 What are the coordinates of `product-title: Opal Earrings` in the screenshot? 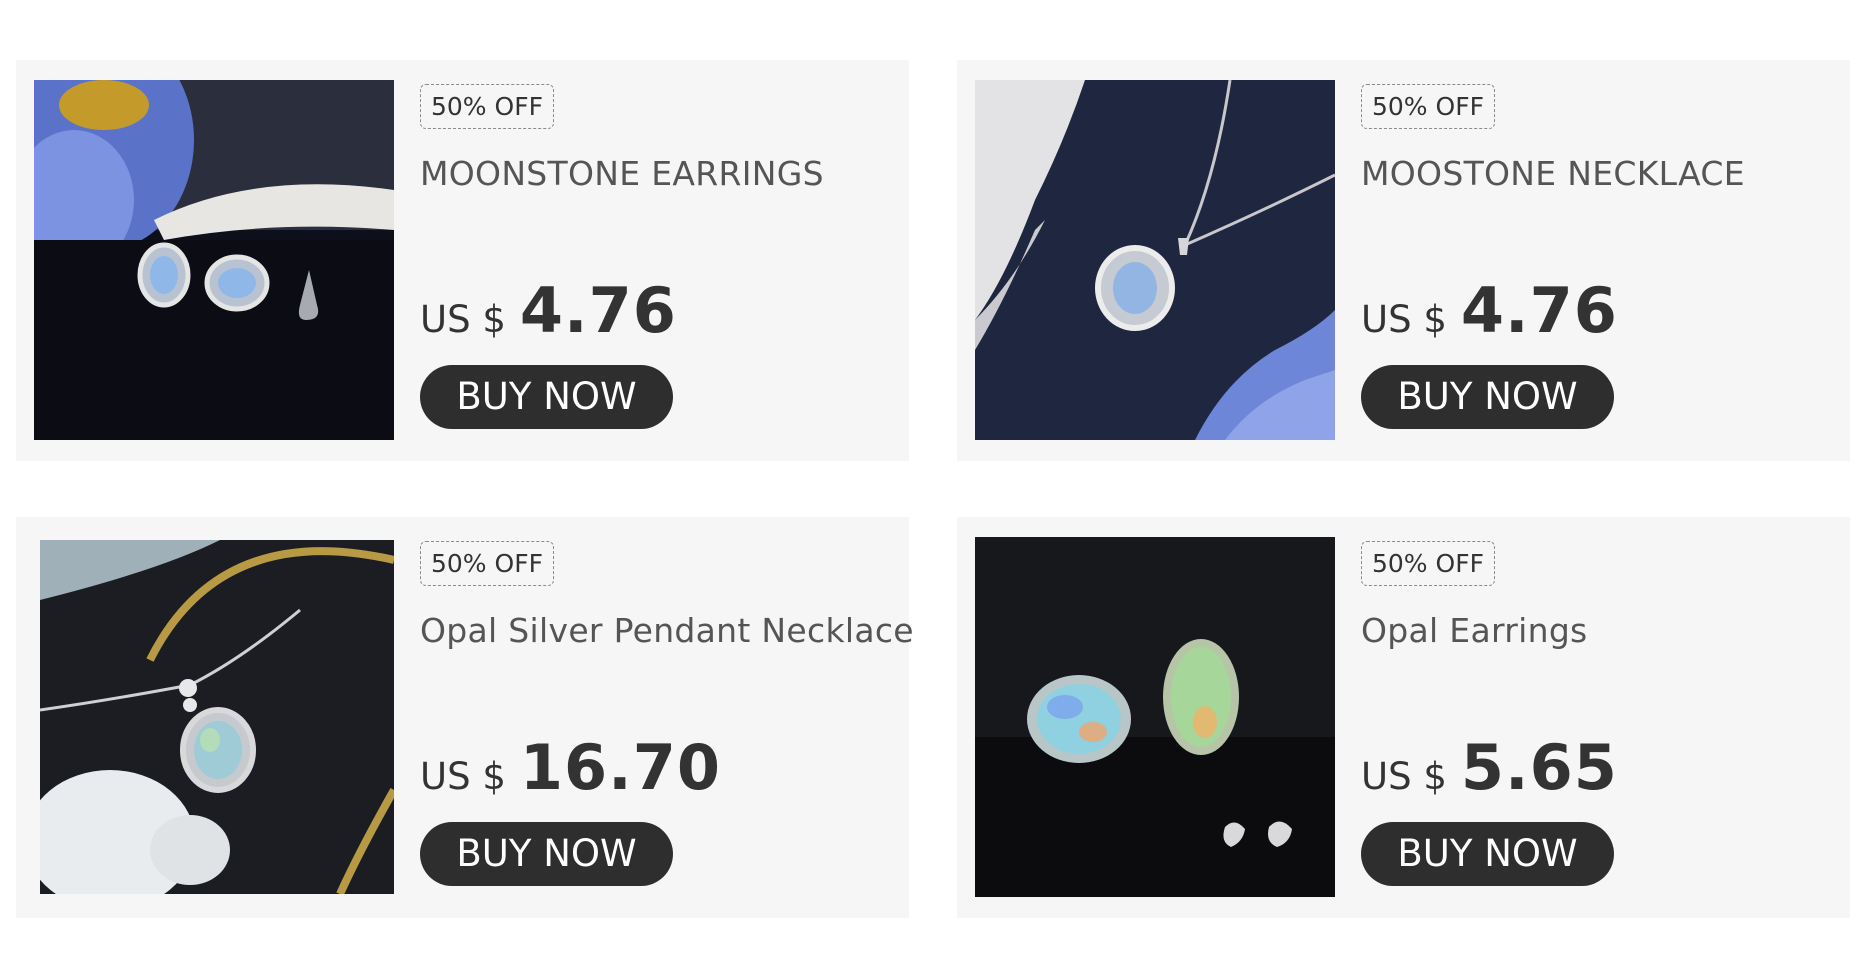 It's located at (1474, 630).